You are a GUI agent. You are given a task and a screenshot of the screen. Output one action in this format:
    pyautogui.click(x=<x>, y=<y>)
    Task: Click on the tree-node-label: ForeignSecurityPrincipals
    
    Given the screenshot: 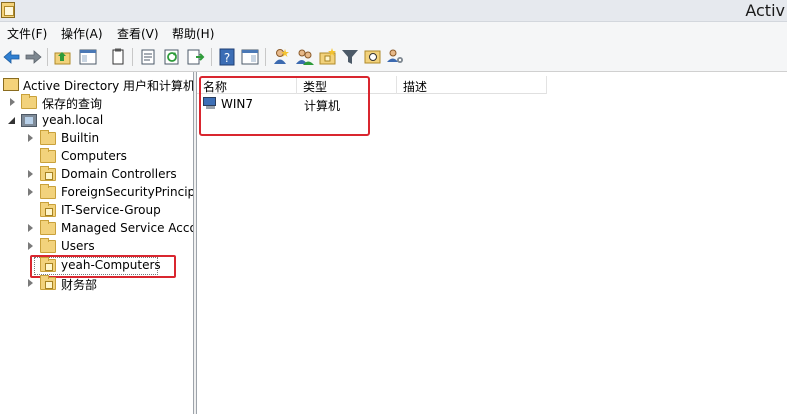 What is the action you would take?
    pyautogui.click(x=127, y=192)
    